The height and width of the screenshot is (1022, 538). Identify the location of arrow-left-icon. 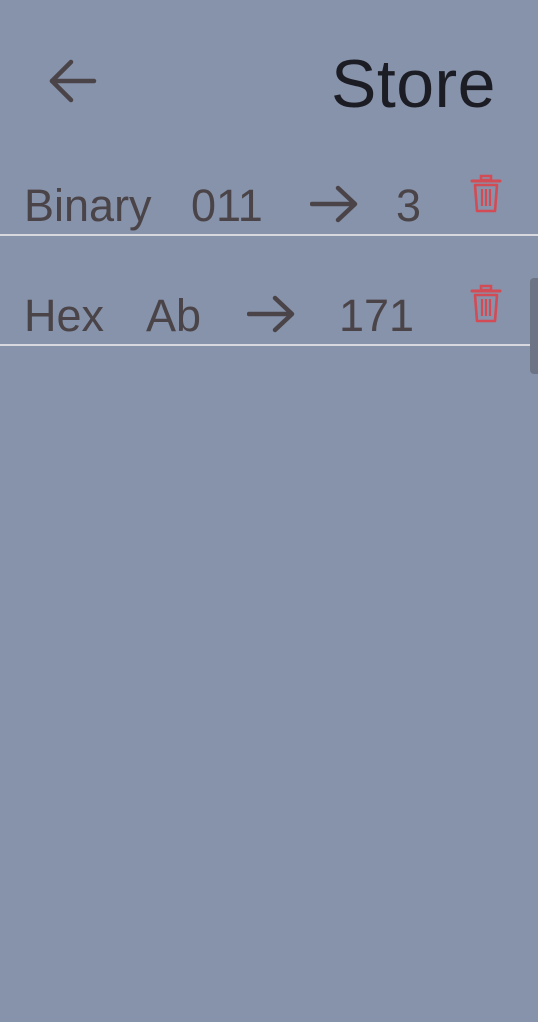
(73, 81).